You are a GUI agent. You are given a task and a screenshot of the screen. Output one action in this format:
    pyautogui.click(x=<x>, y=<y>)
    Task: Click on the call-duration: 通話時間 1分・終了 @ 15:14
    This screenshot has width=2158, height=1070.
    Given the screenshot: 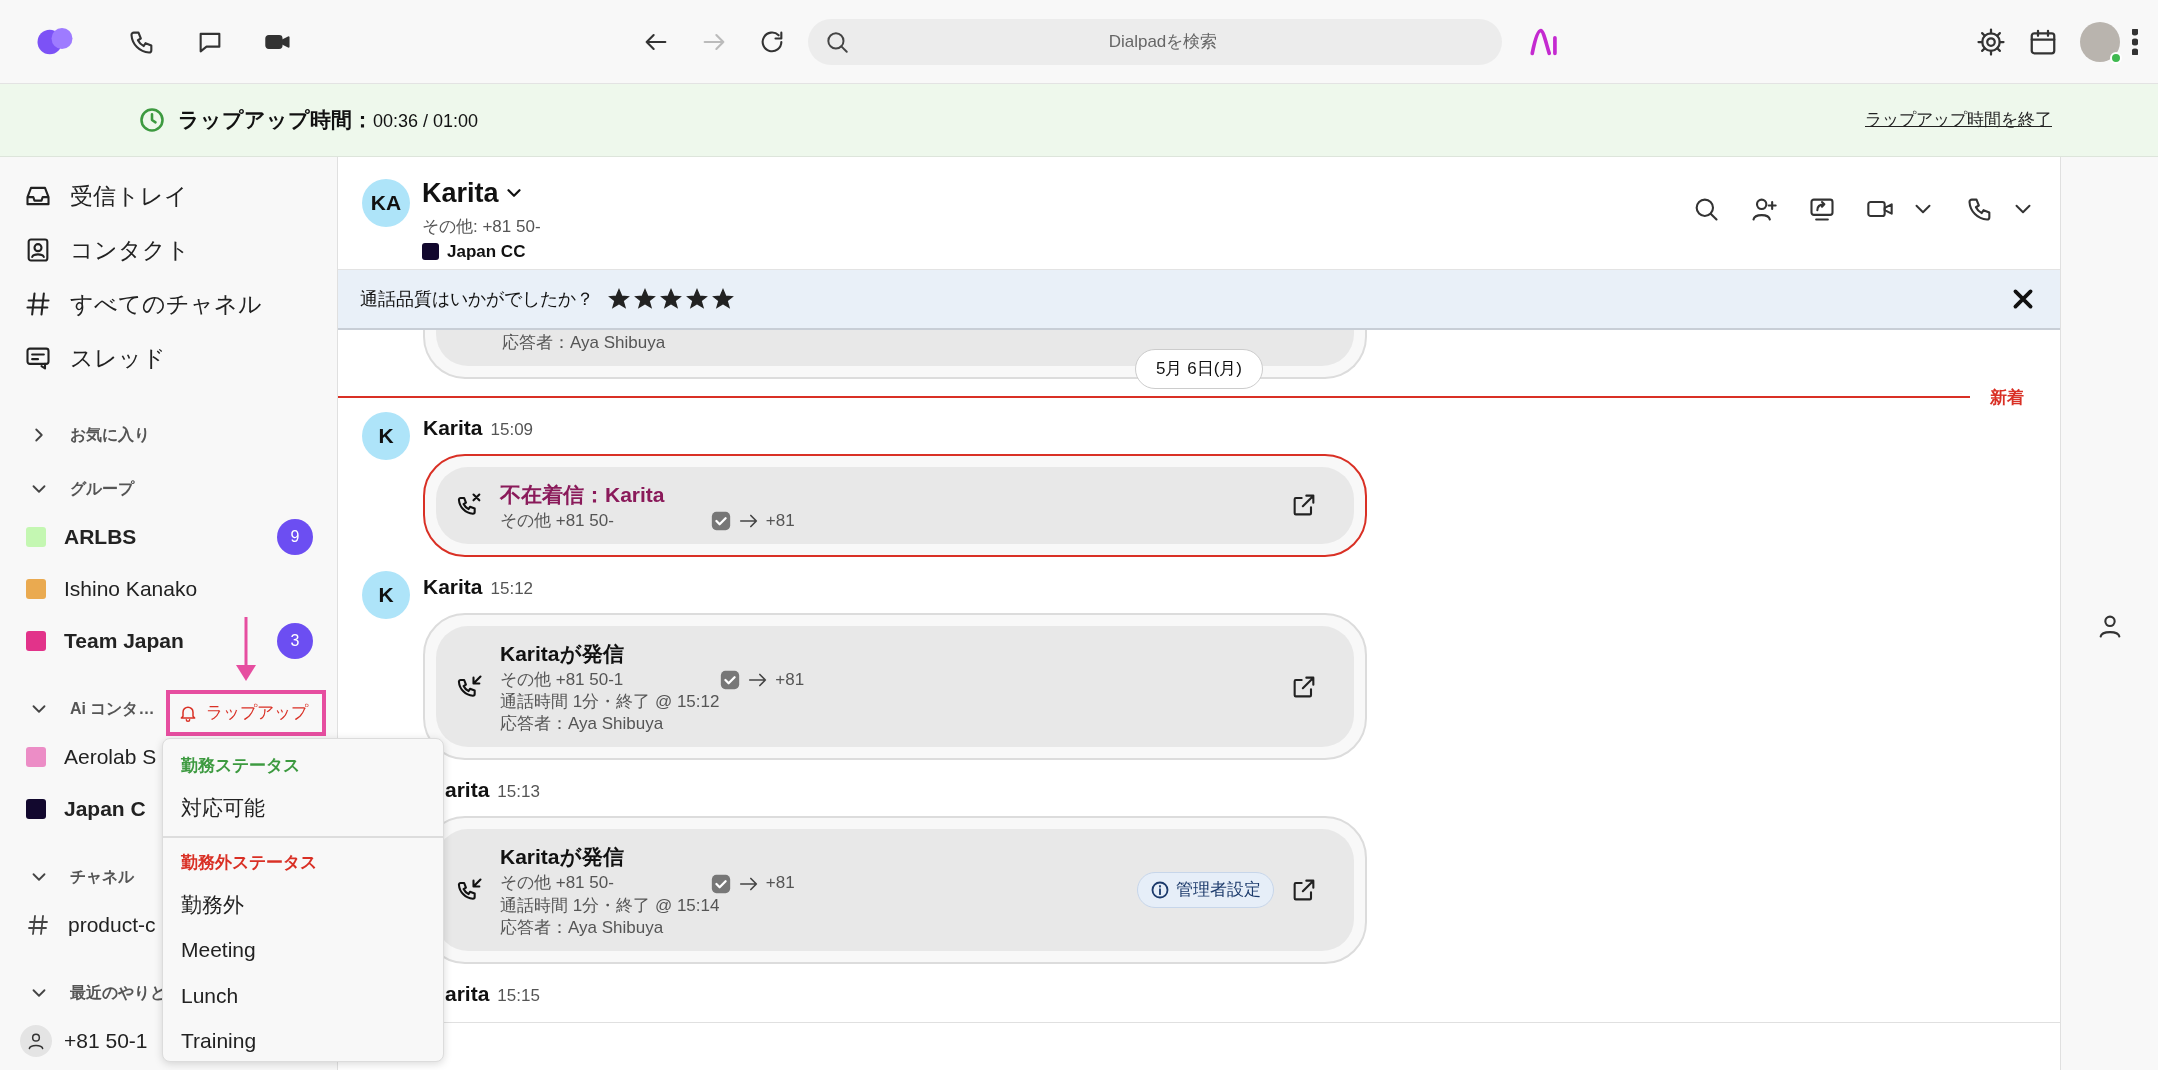 What is the action you would take?
    pyautogui.click(x=610, y=905)
    